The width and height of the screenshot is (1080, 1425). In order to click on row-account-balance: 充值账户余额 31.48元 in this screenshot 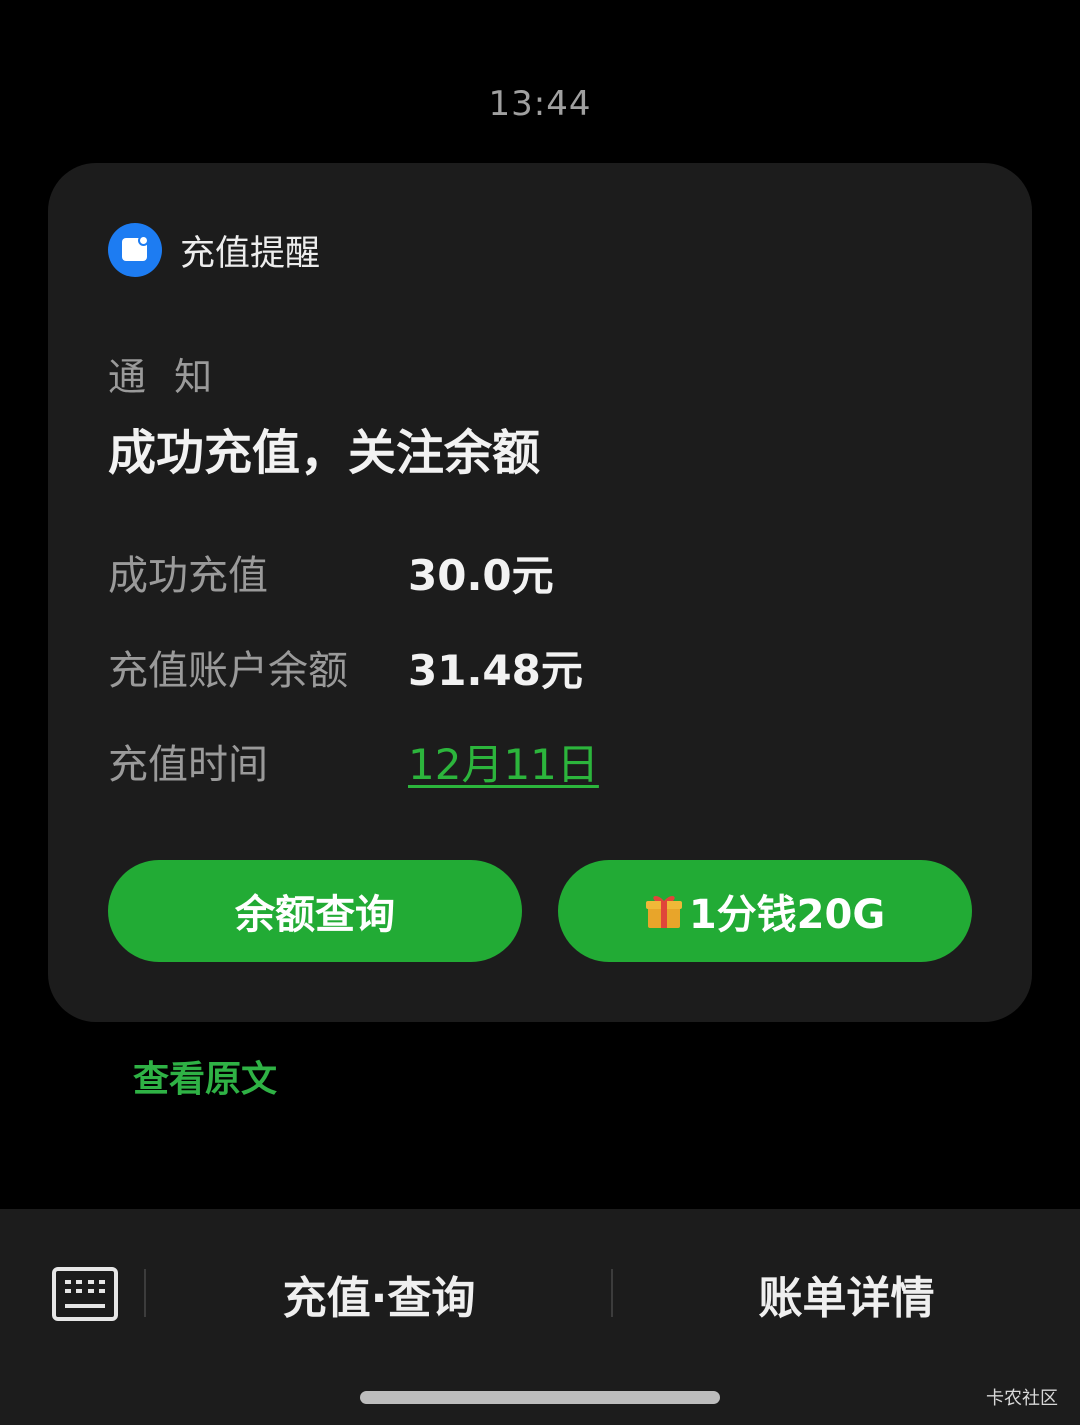, I will do `click(345, 667)`.